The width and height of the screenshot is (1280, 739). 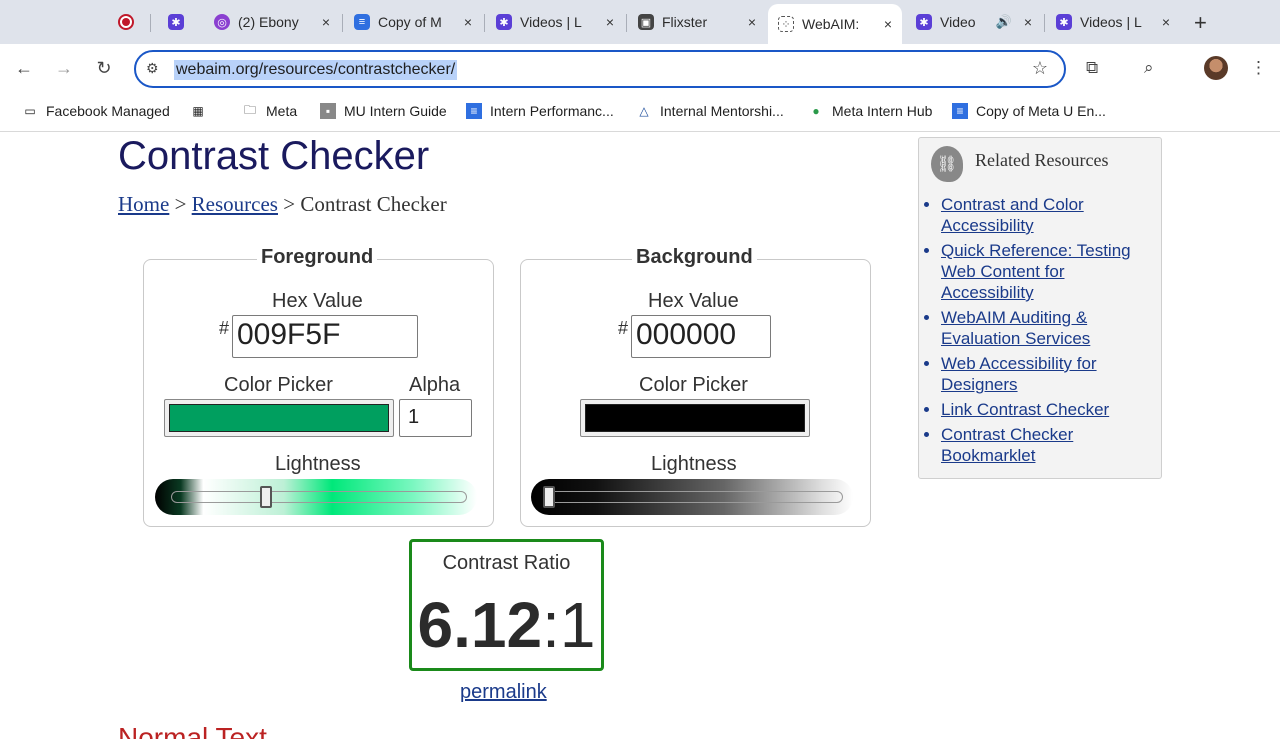 What do you see at coordinates (224, 328) in the screenshot?
I see `hash-symbol: #` at bounding box center [224, 328].